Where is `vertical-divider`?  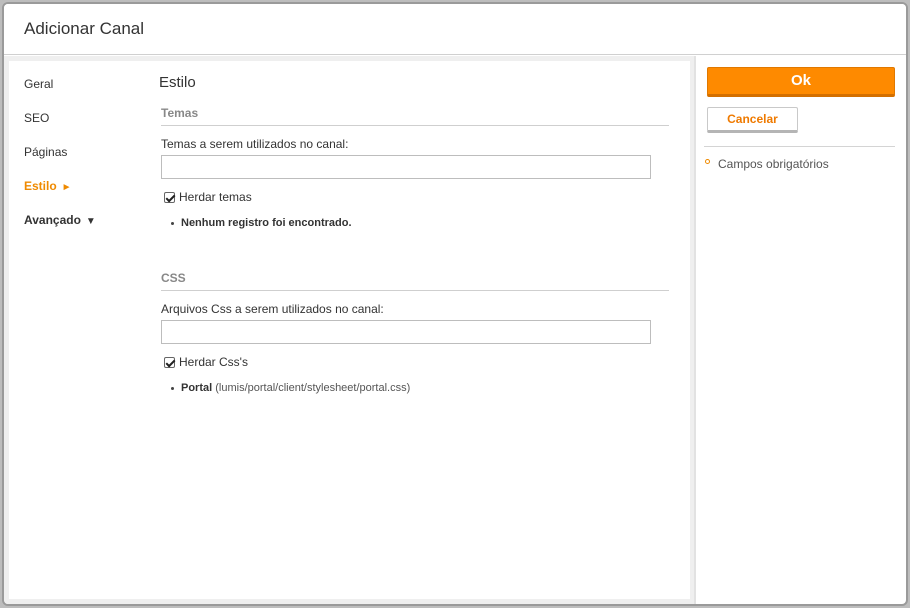
vertical-divider is located at coordinates (695, 330).